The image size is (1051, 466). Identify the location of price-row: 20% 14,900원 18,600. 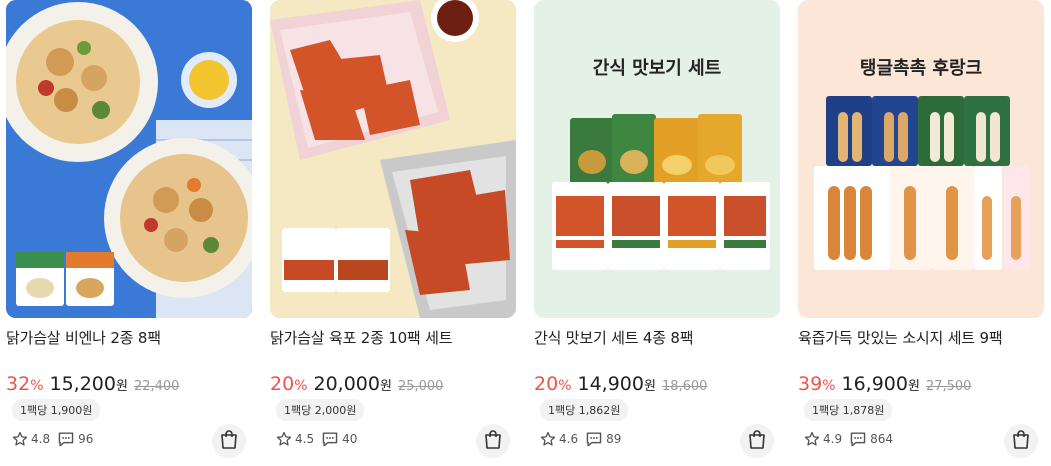
(620, 386).